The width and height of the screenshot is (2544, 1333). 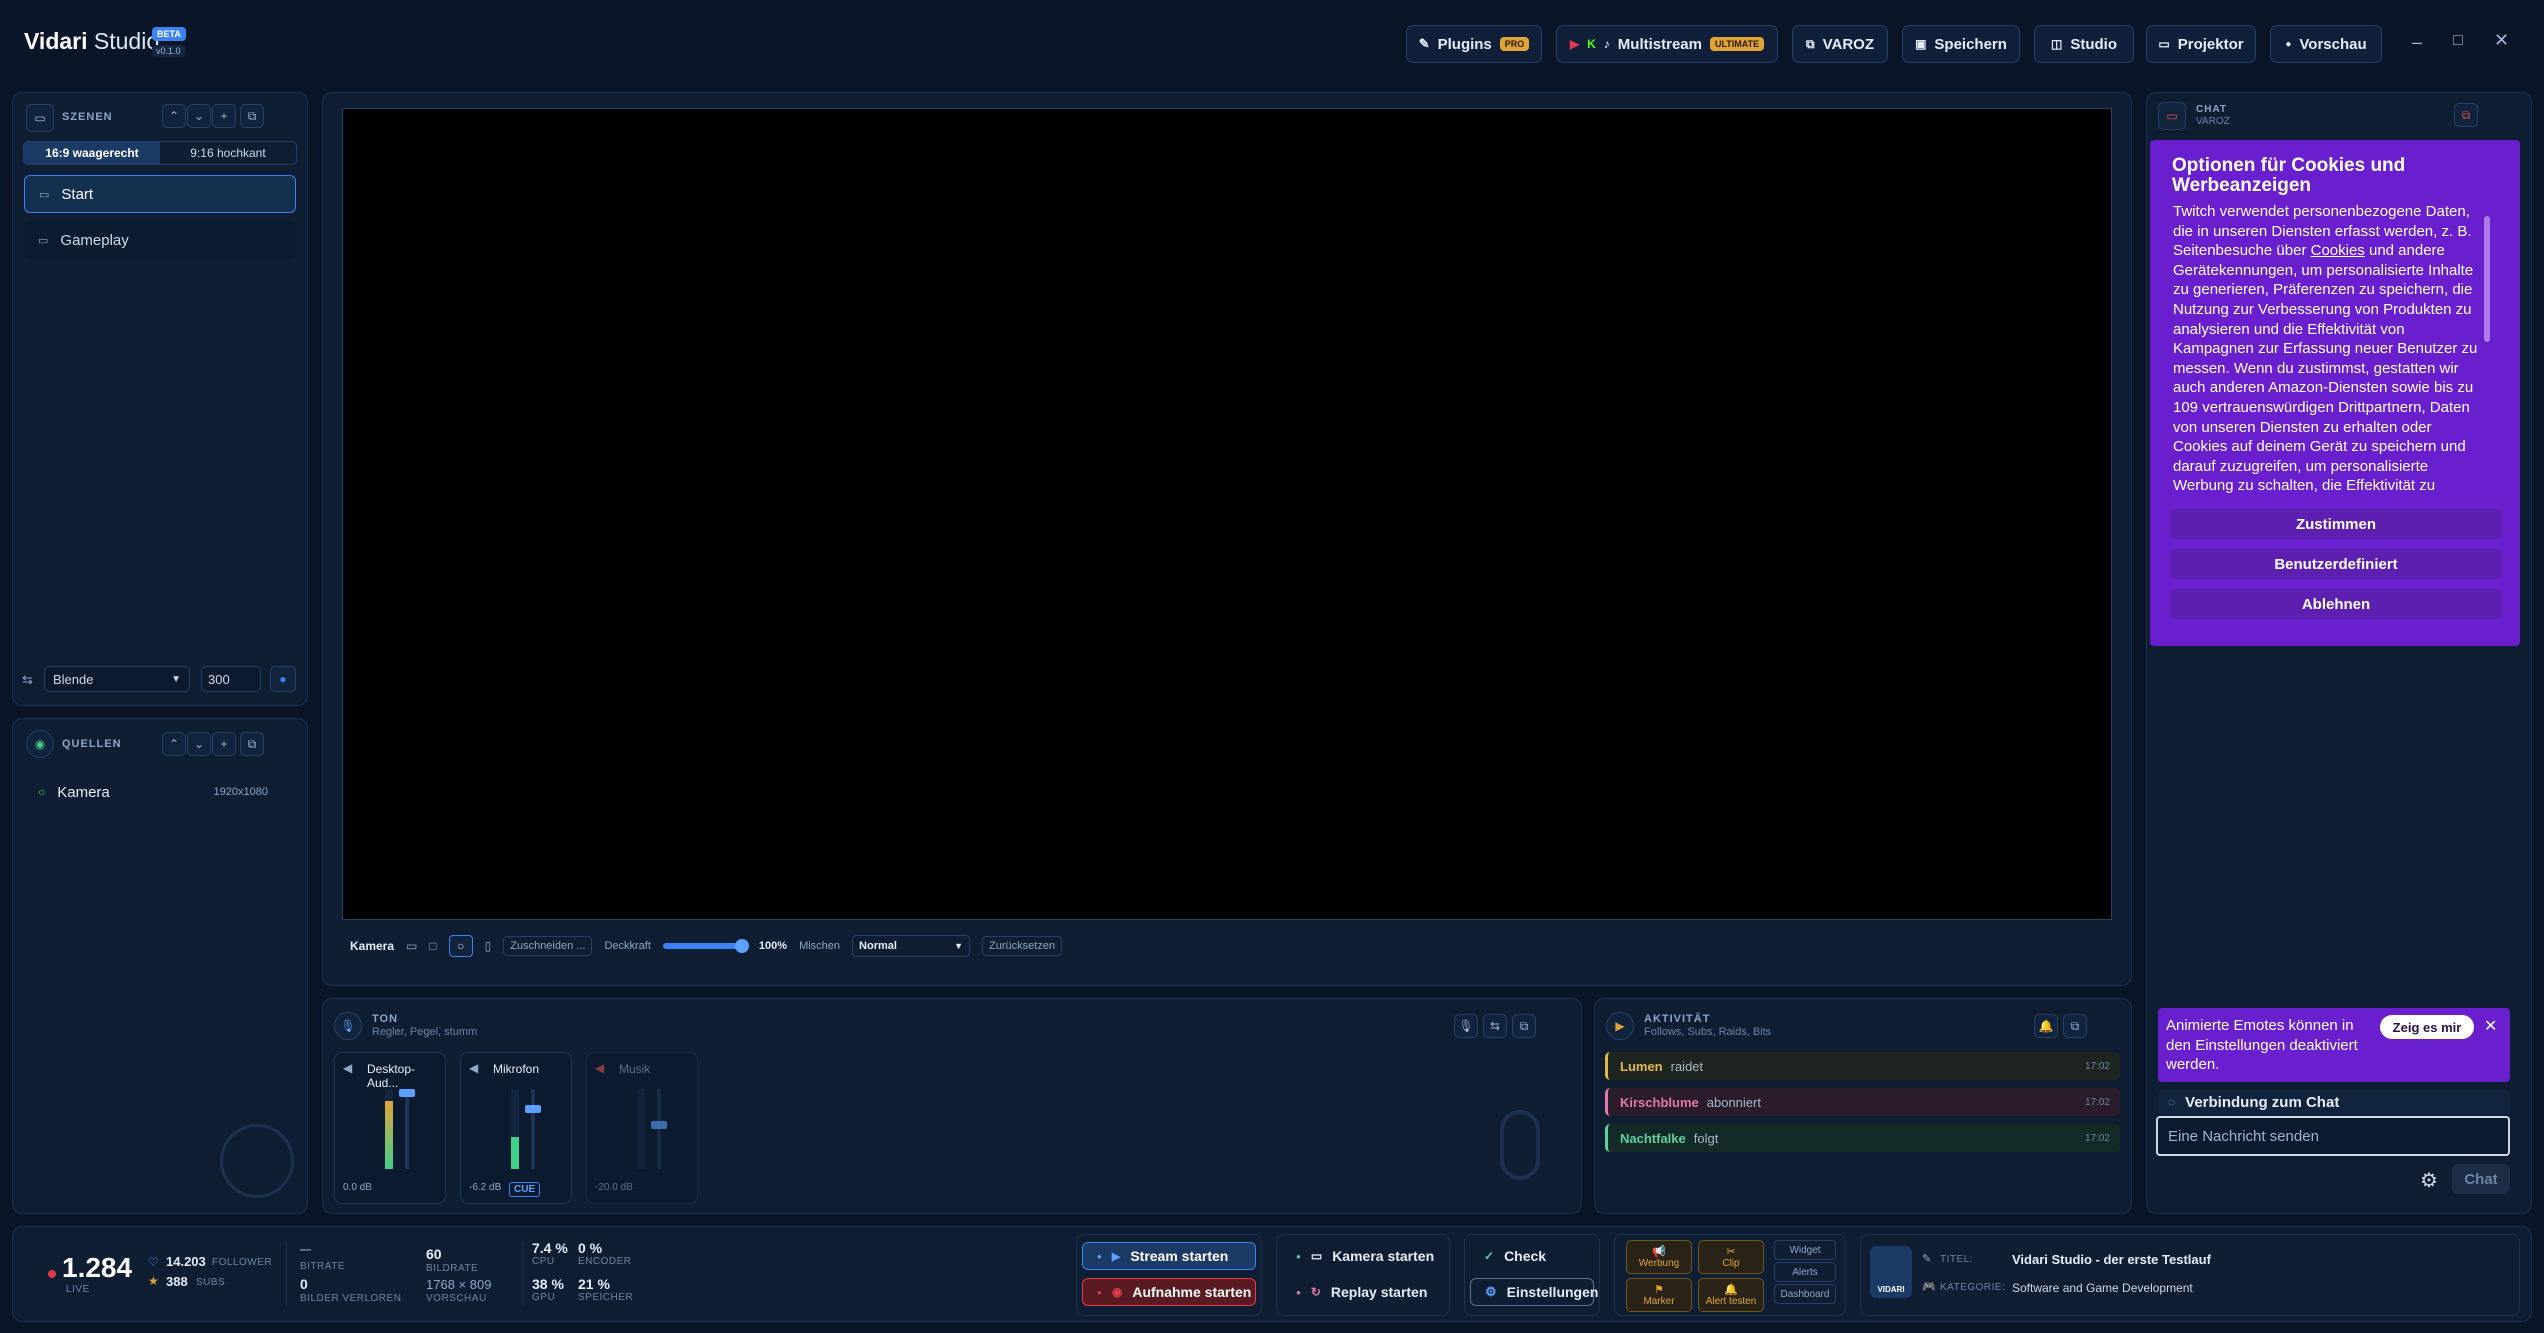 What do you see at coordinates (92, 153) in the screenshot?
I see `tab-16-9: 16:9 waagerecht` at bounding box center [92, 153].